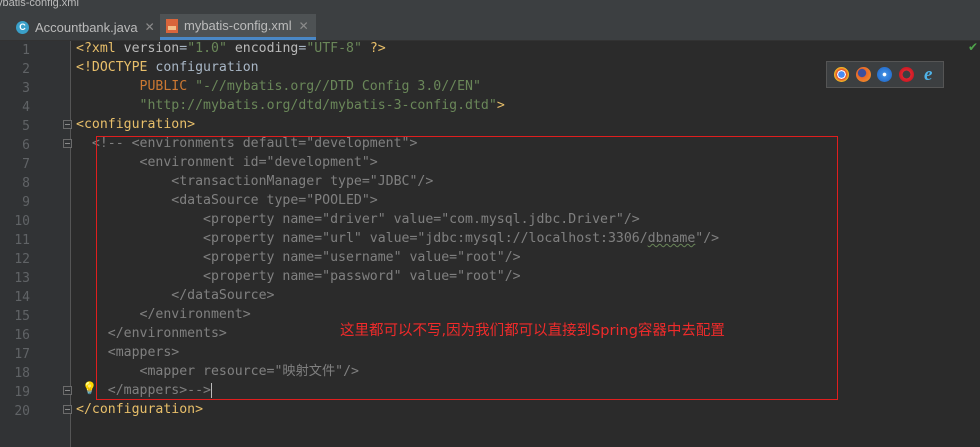 The image size is (980, 447). What do you see at coordinates (26, 126) in the screenshot?
I see `line-number: 5` at bounding box center [26, 126].